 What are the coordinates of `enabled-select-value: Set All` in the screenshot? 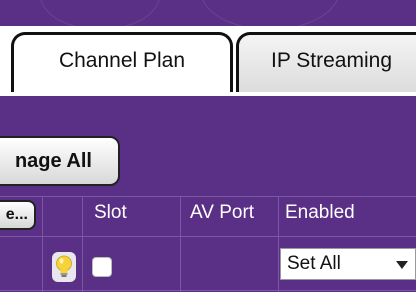 It's located at (314, 263).